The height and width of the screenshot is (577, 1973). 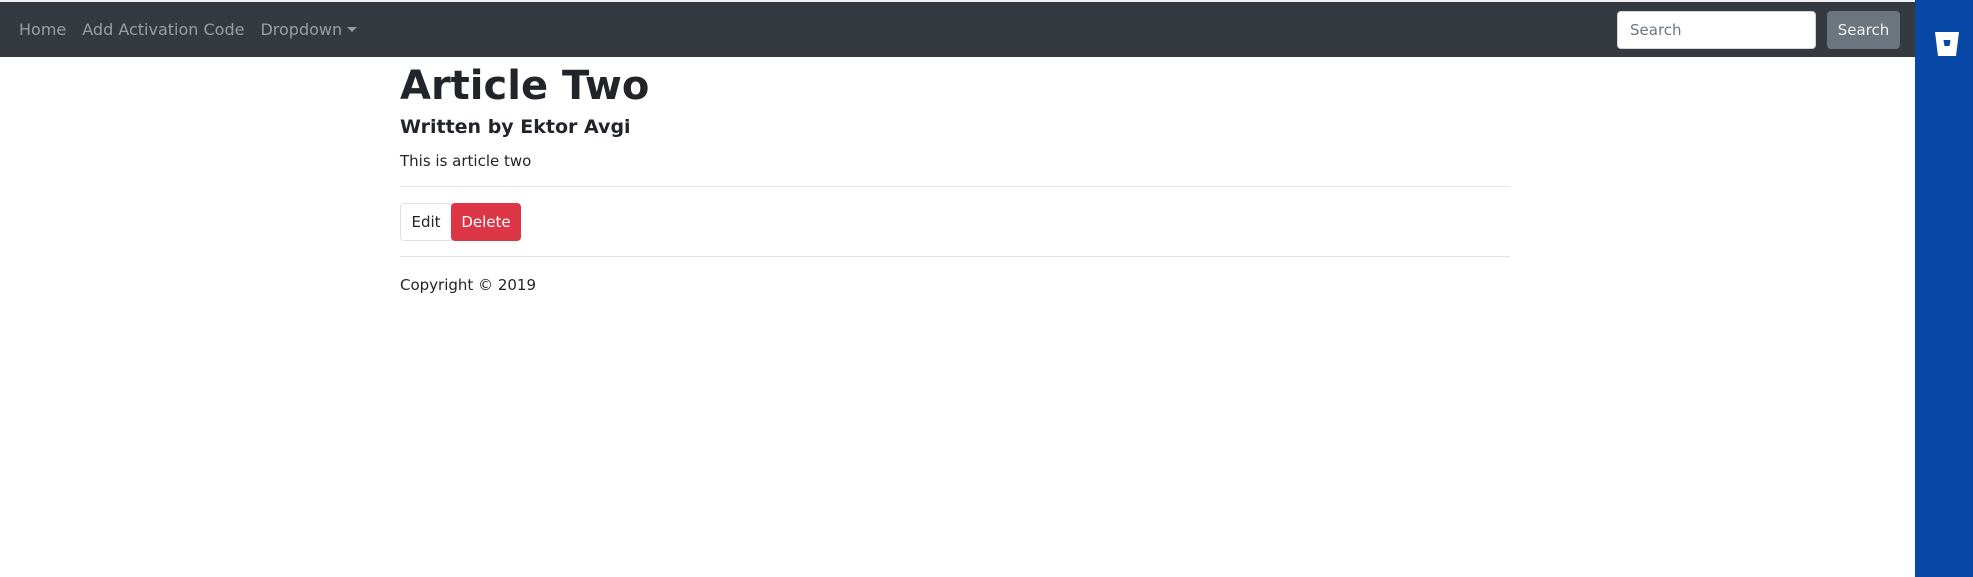 I want to click on top-navbar: Home Add Activation Code Dropdown Search, so click(x=957, y=29).